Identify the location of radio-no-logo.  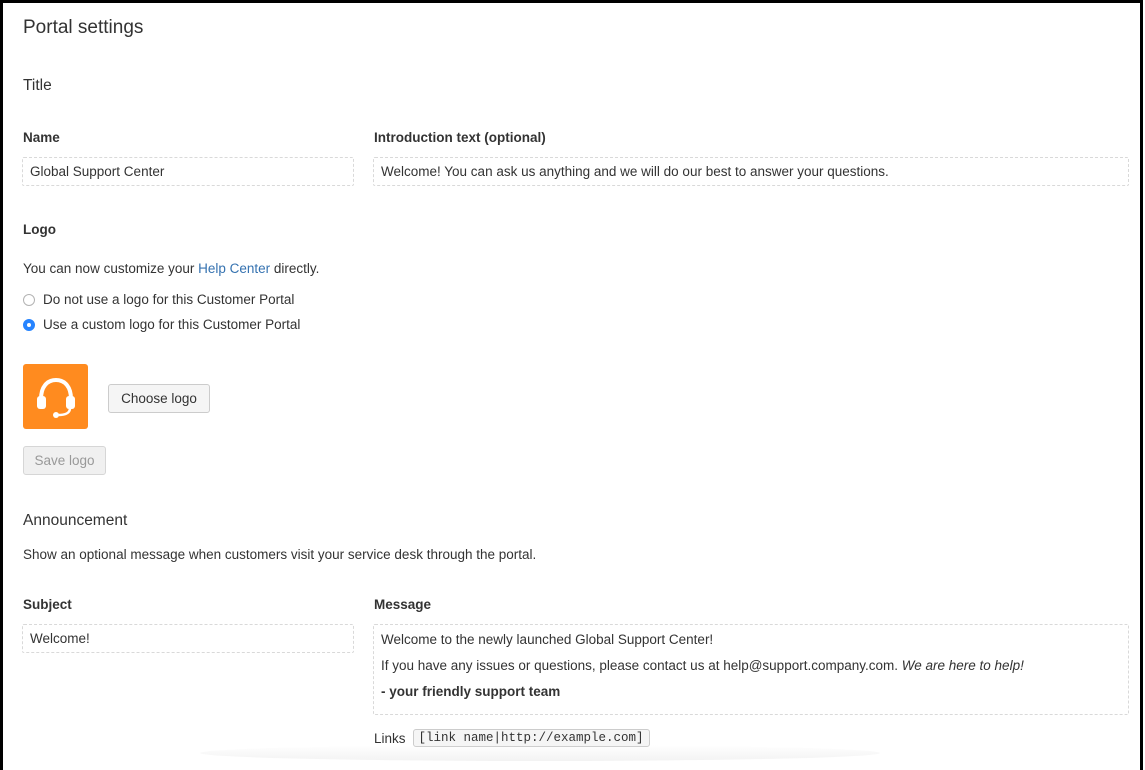
(29, 299).